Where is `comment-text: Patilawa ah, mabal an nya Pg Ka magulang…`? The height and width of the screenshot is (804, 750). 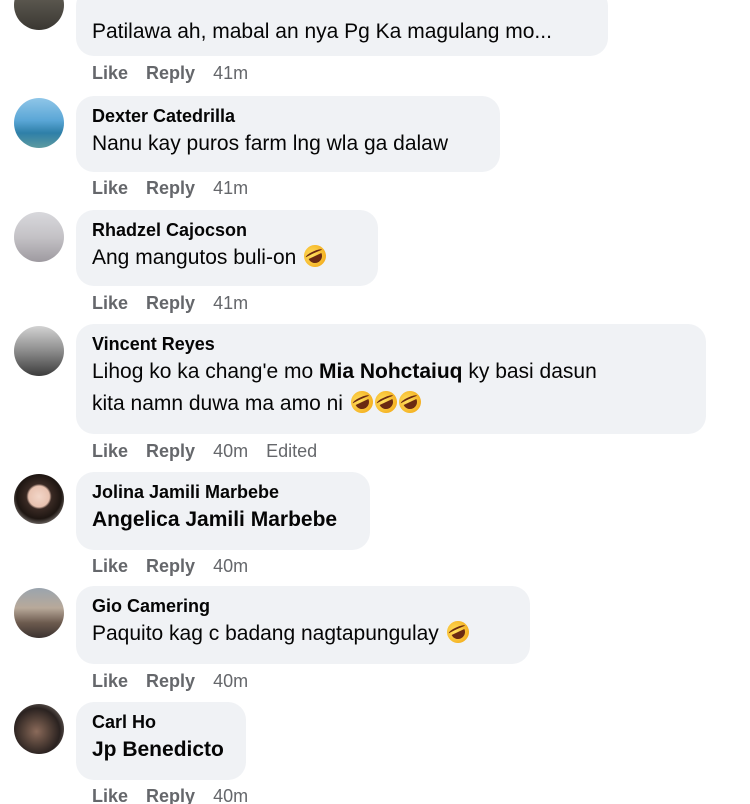 comment-text: Patilawa ah, mabal an nya Pg Ka magulang… is located at coordinates (322, 31).